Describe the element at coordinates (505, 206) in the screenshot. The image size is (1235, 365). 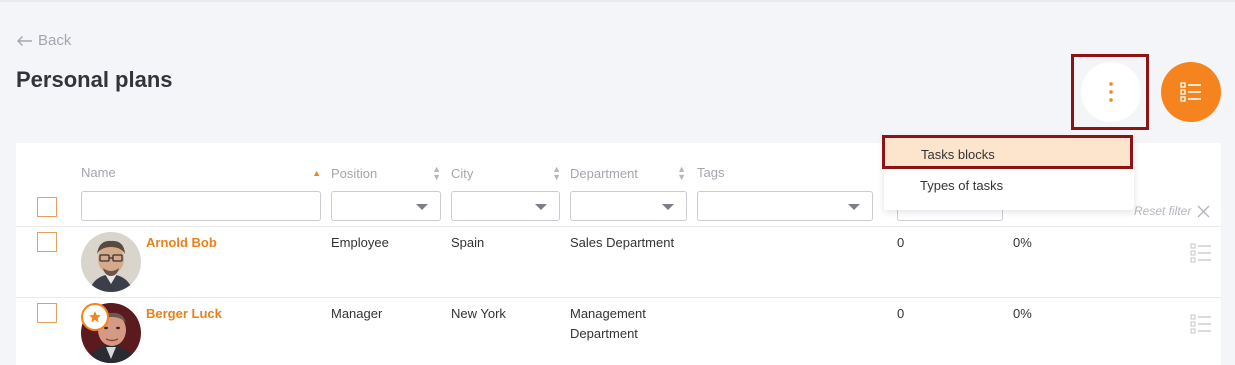
I see `city-filter-select` at that location.